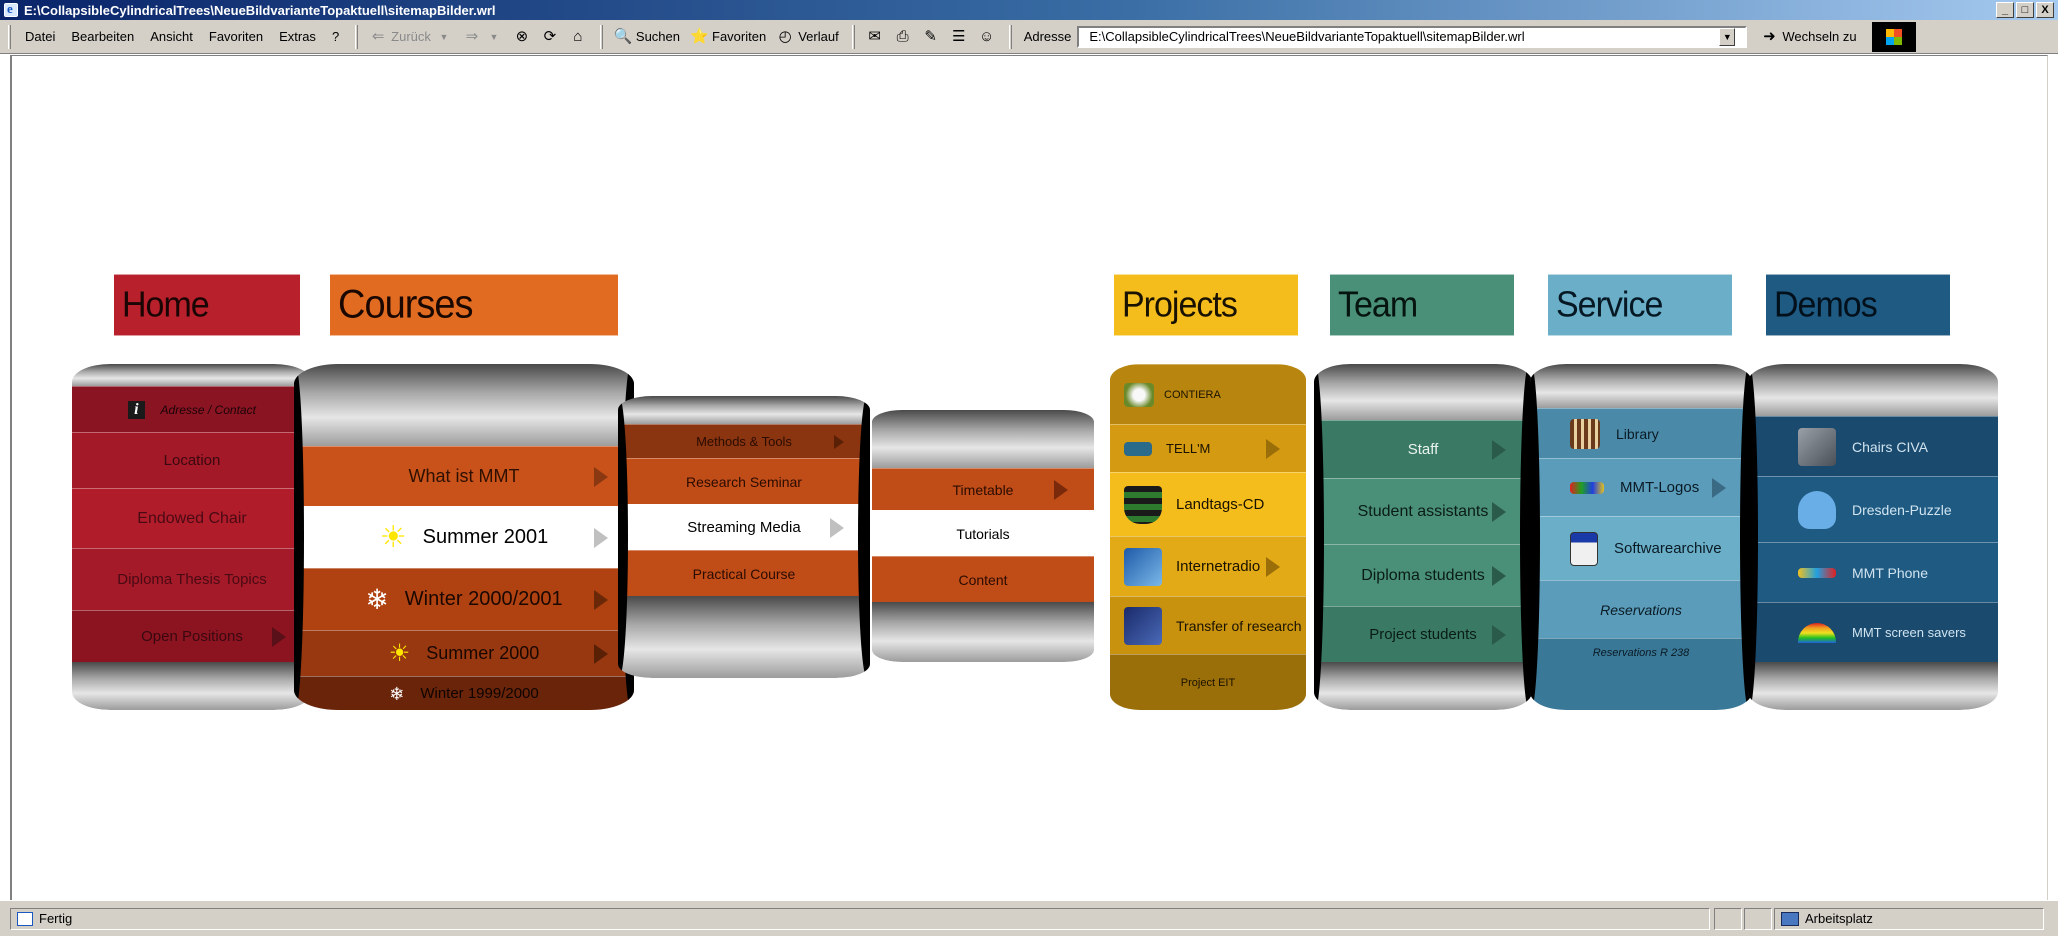 This screenshot has height=936, width=2058. Describe the element at coordinates (474, 305) in the screenshot. I see `header-courses: Courses` at that location.